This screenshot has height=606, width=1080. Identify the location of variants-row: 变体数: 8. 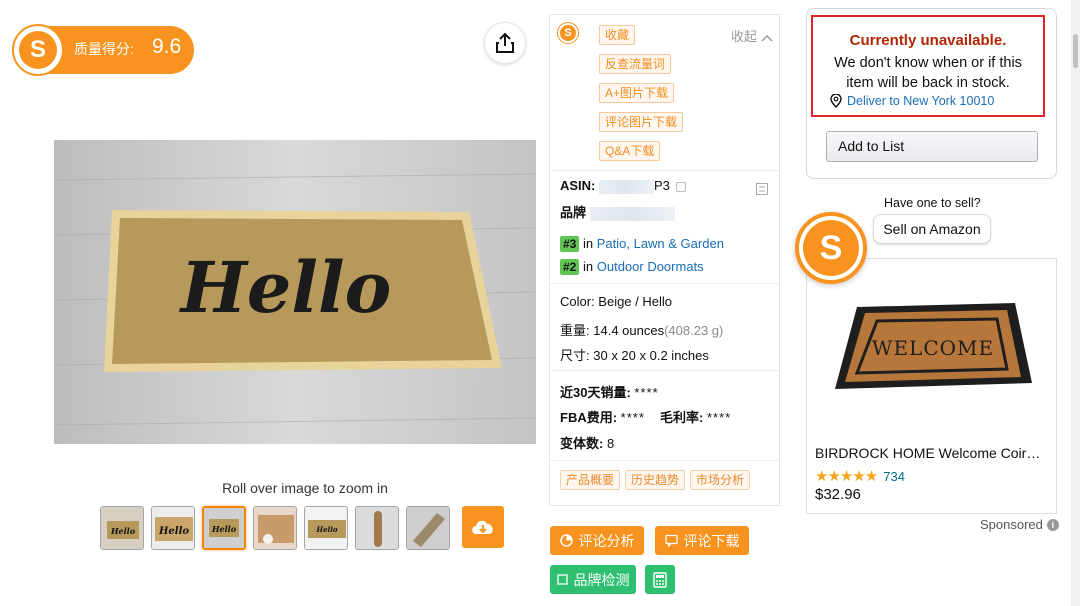
(587, 443).